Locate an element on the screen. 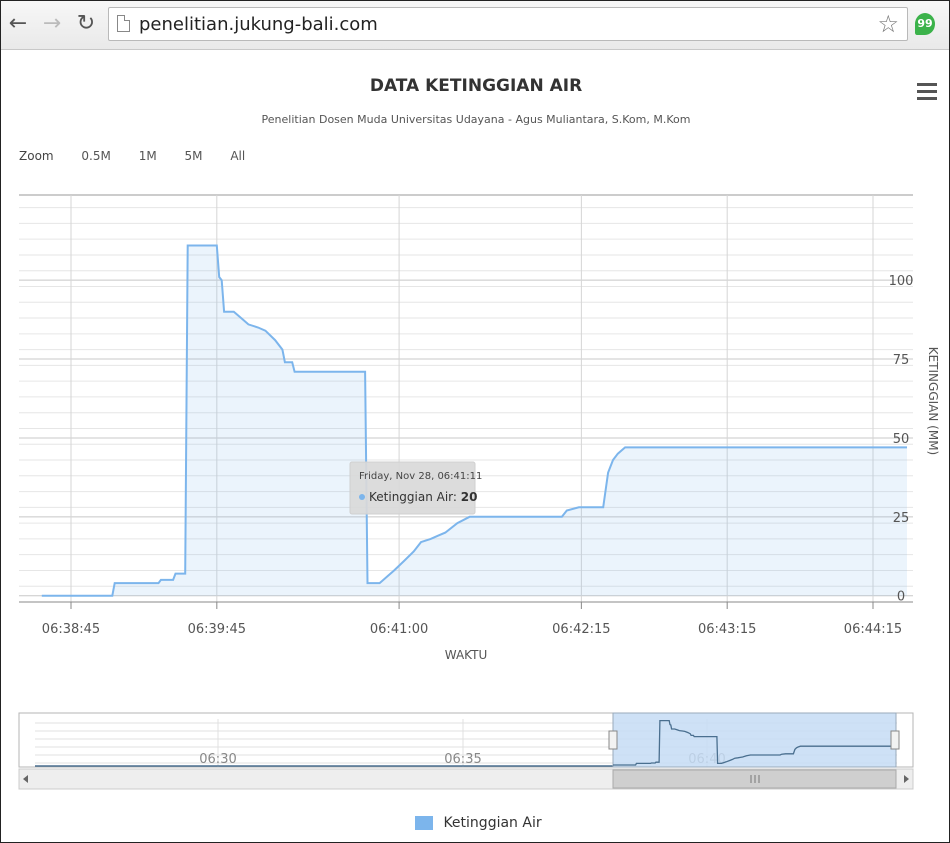 Image resolution: width=950 pixels, height=843 pixels. chart-legend: Ketinggian Air is located at coordinates (478, 825).